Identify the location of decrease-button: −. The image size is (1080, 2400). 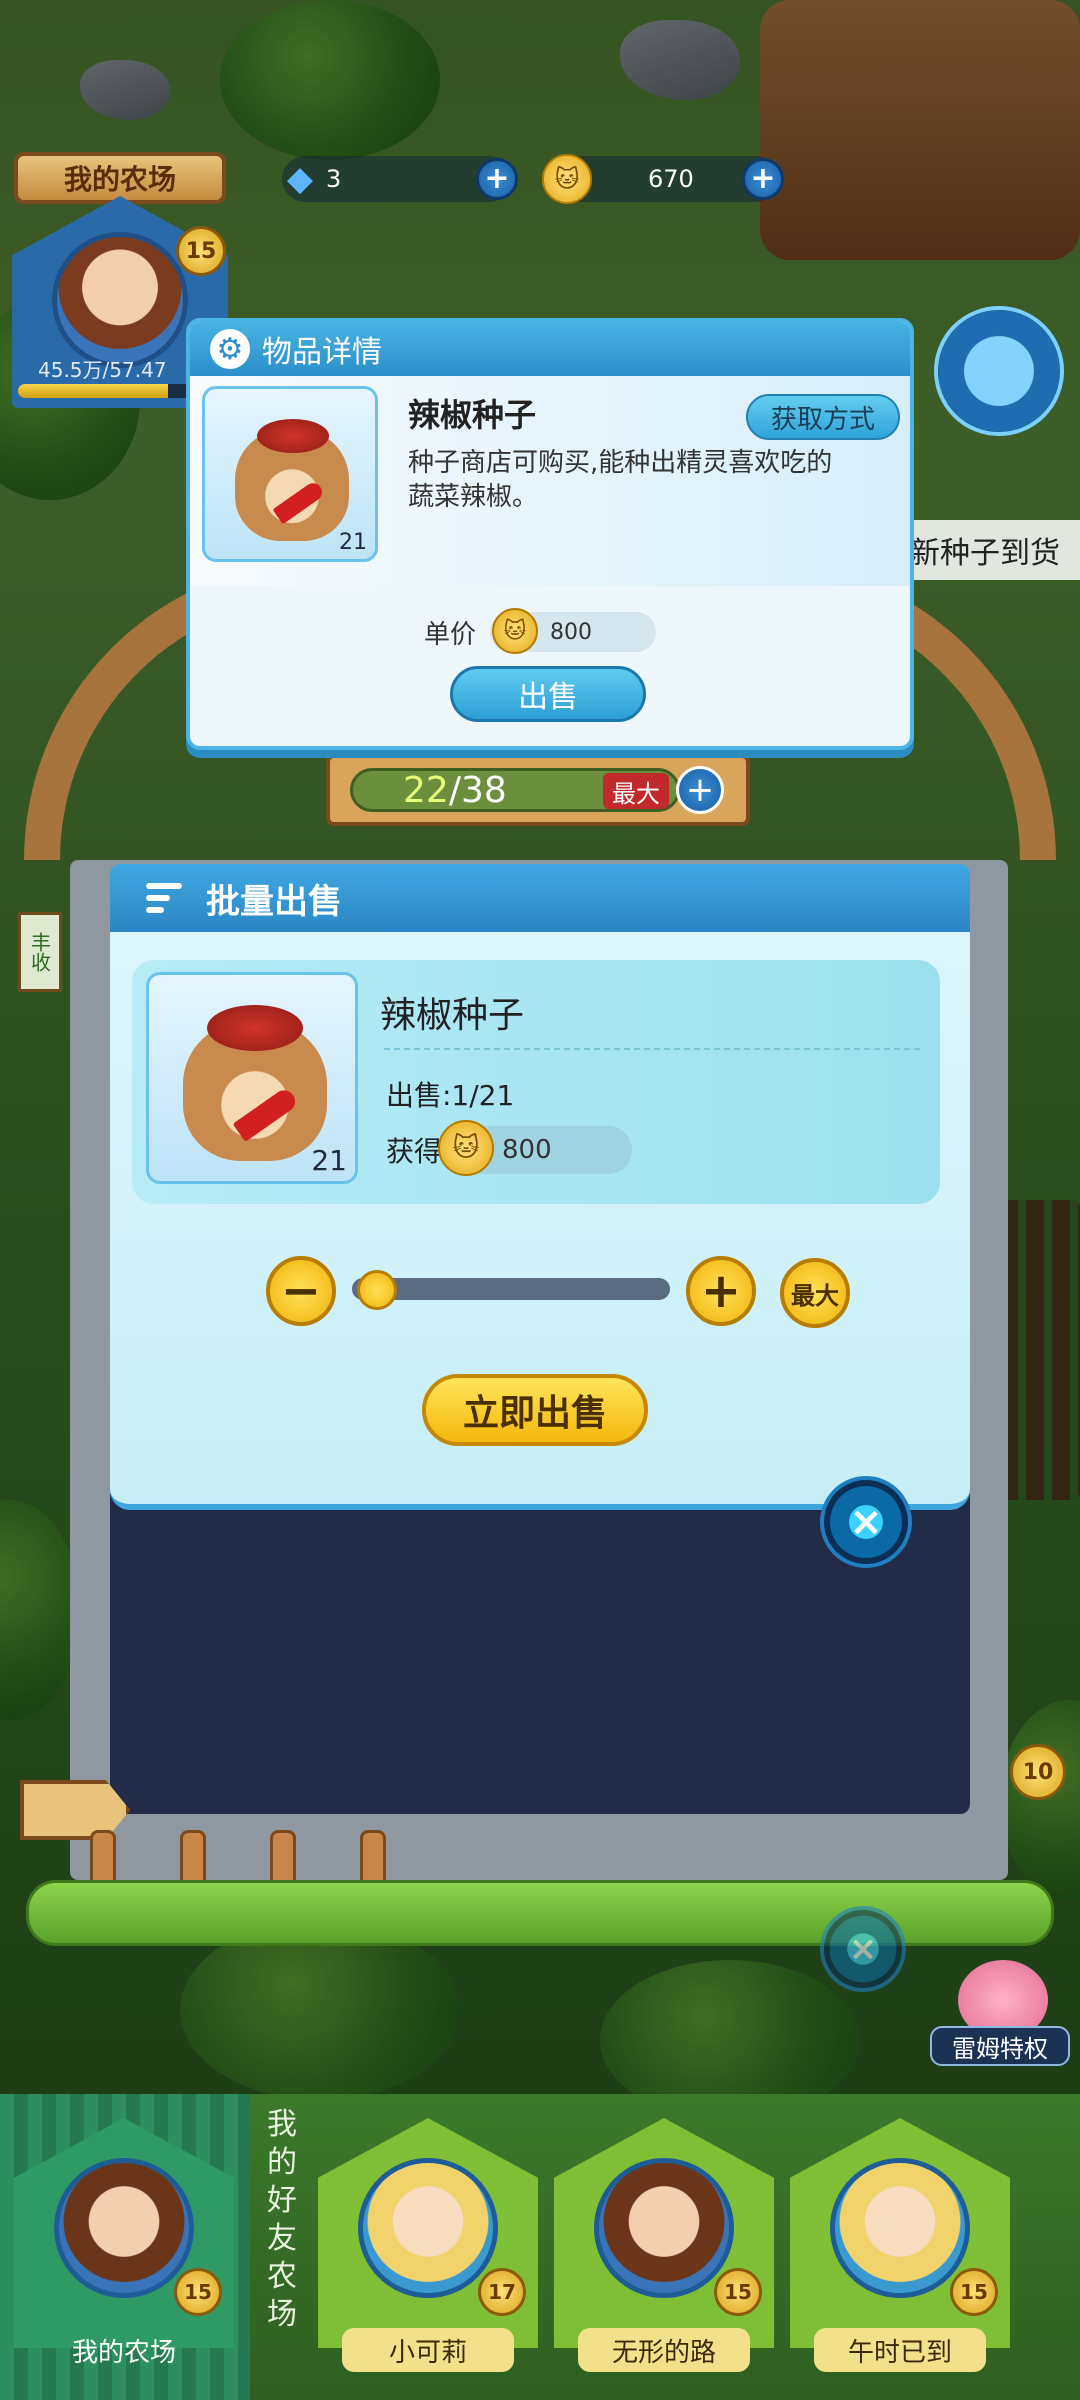
(301, 1291).